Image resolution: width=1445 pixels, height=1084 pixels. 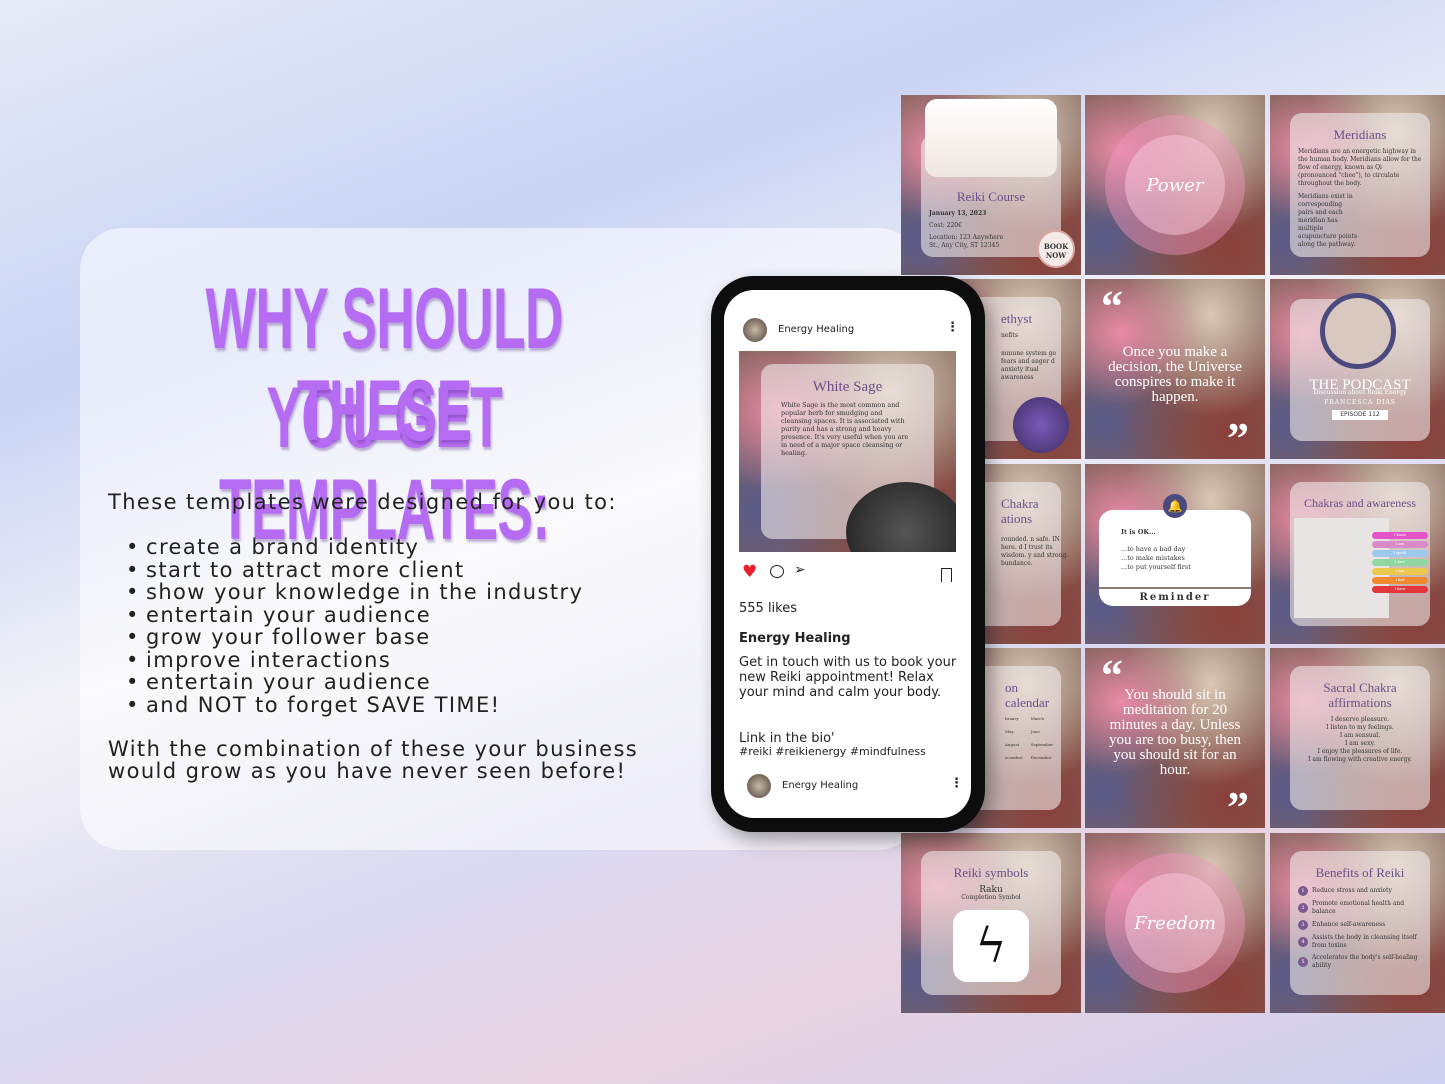 What do you see at coordinates (354, 570) in the screenshot?
I see `list-item: start to attract more client` at bounding box center [354, 570].